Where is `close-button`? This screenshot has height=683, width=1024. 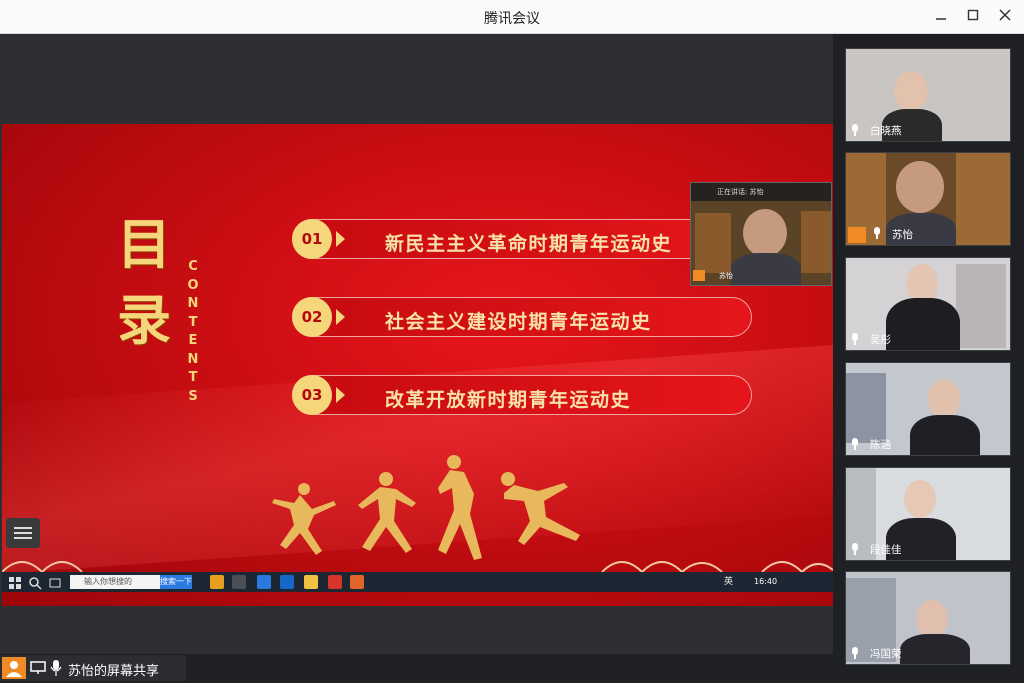 close-button is located at coordinates (1005, 17).